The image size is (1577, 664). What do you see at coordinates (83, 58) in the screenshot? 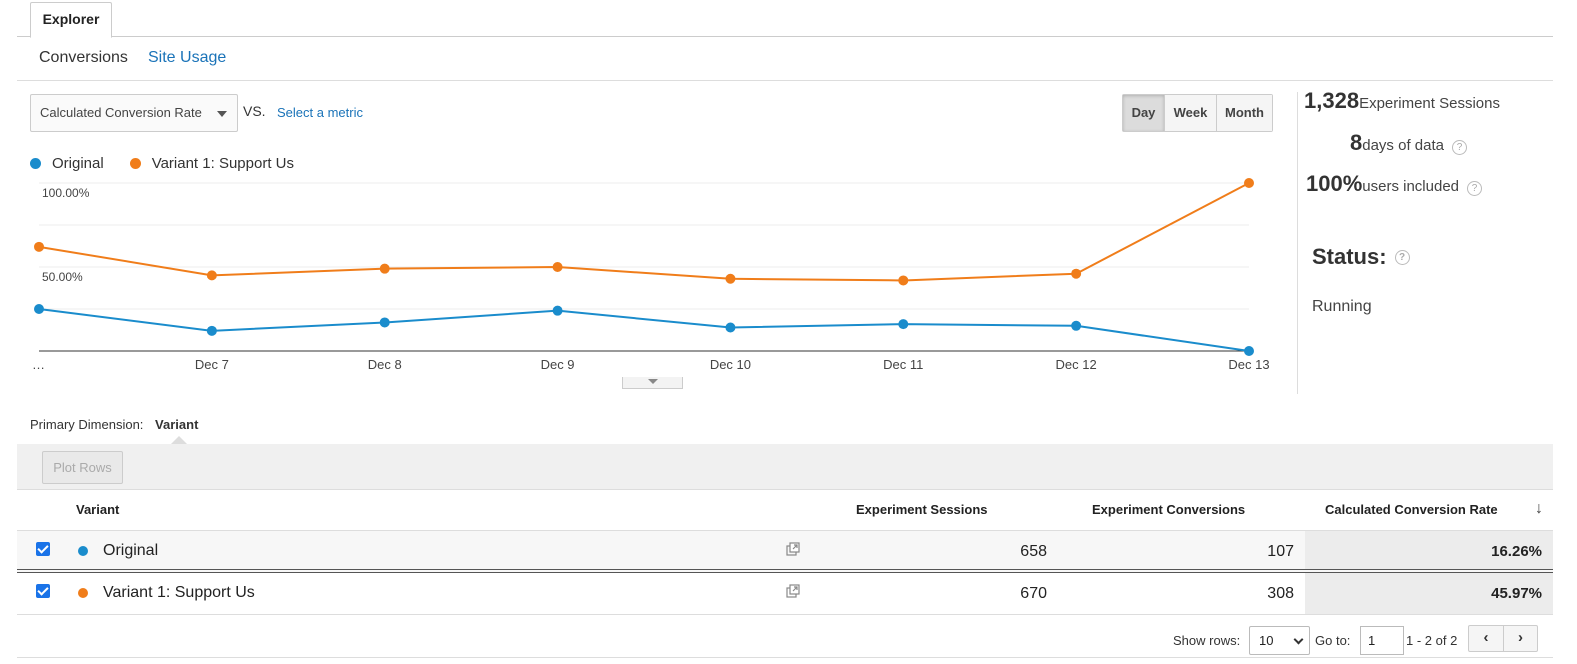
I see `subtab-conversions: Conversions` at bounding box center [83, 58].